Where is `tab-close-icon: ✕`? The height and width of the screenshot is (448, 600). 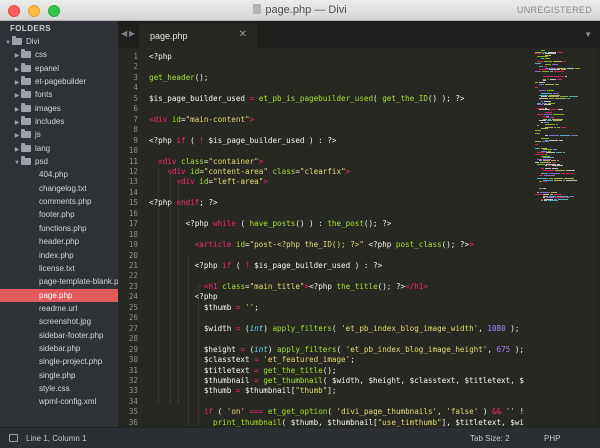
tab-close-icon: ✕ is located at coordinates (243, 34).